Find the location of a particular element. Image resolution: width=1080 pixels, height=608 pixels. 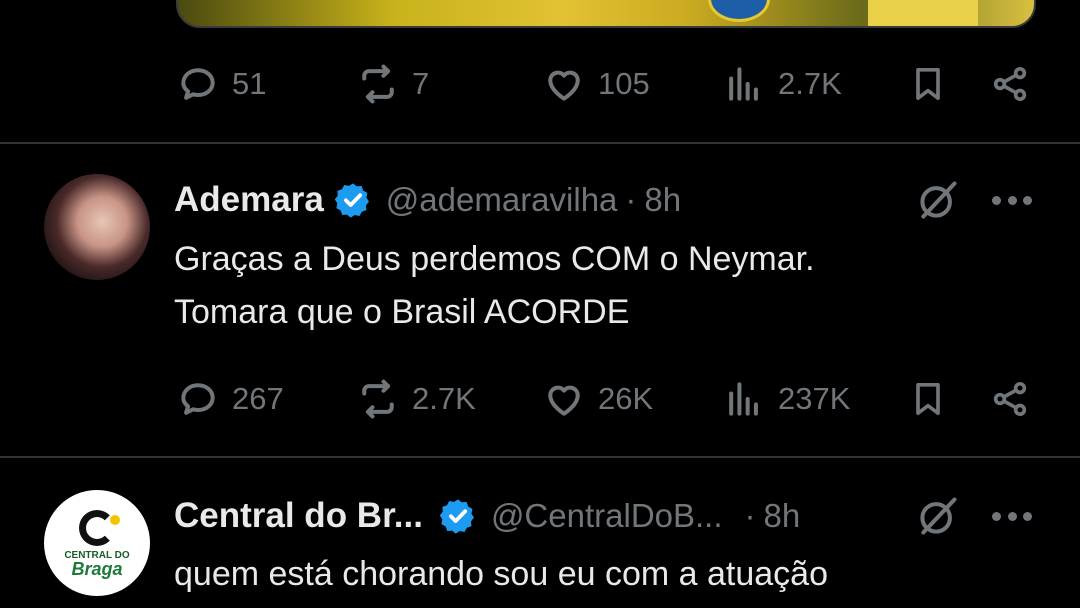

repost-button: 7 is located at coordinates (392, 84).